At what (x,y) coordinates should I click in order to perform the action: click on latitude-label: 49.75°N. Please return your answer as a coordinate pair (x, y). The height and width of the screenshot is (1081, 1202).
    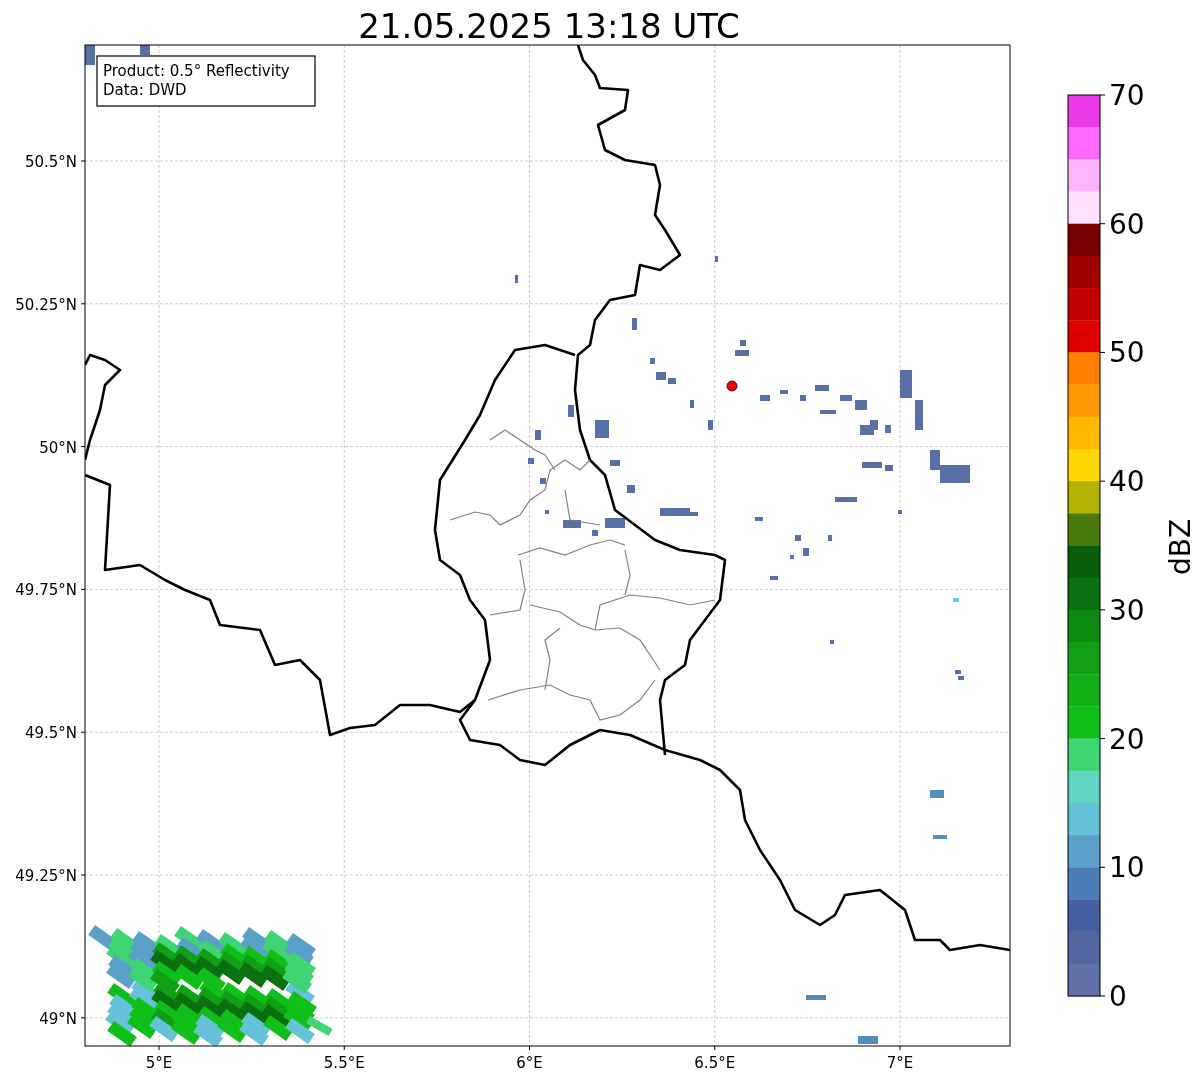
    Looking at the image, I should click on (46, 590).